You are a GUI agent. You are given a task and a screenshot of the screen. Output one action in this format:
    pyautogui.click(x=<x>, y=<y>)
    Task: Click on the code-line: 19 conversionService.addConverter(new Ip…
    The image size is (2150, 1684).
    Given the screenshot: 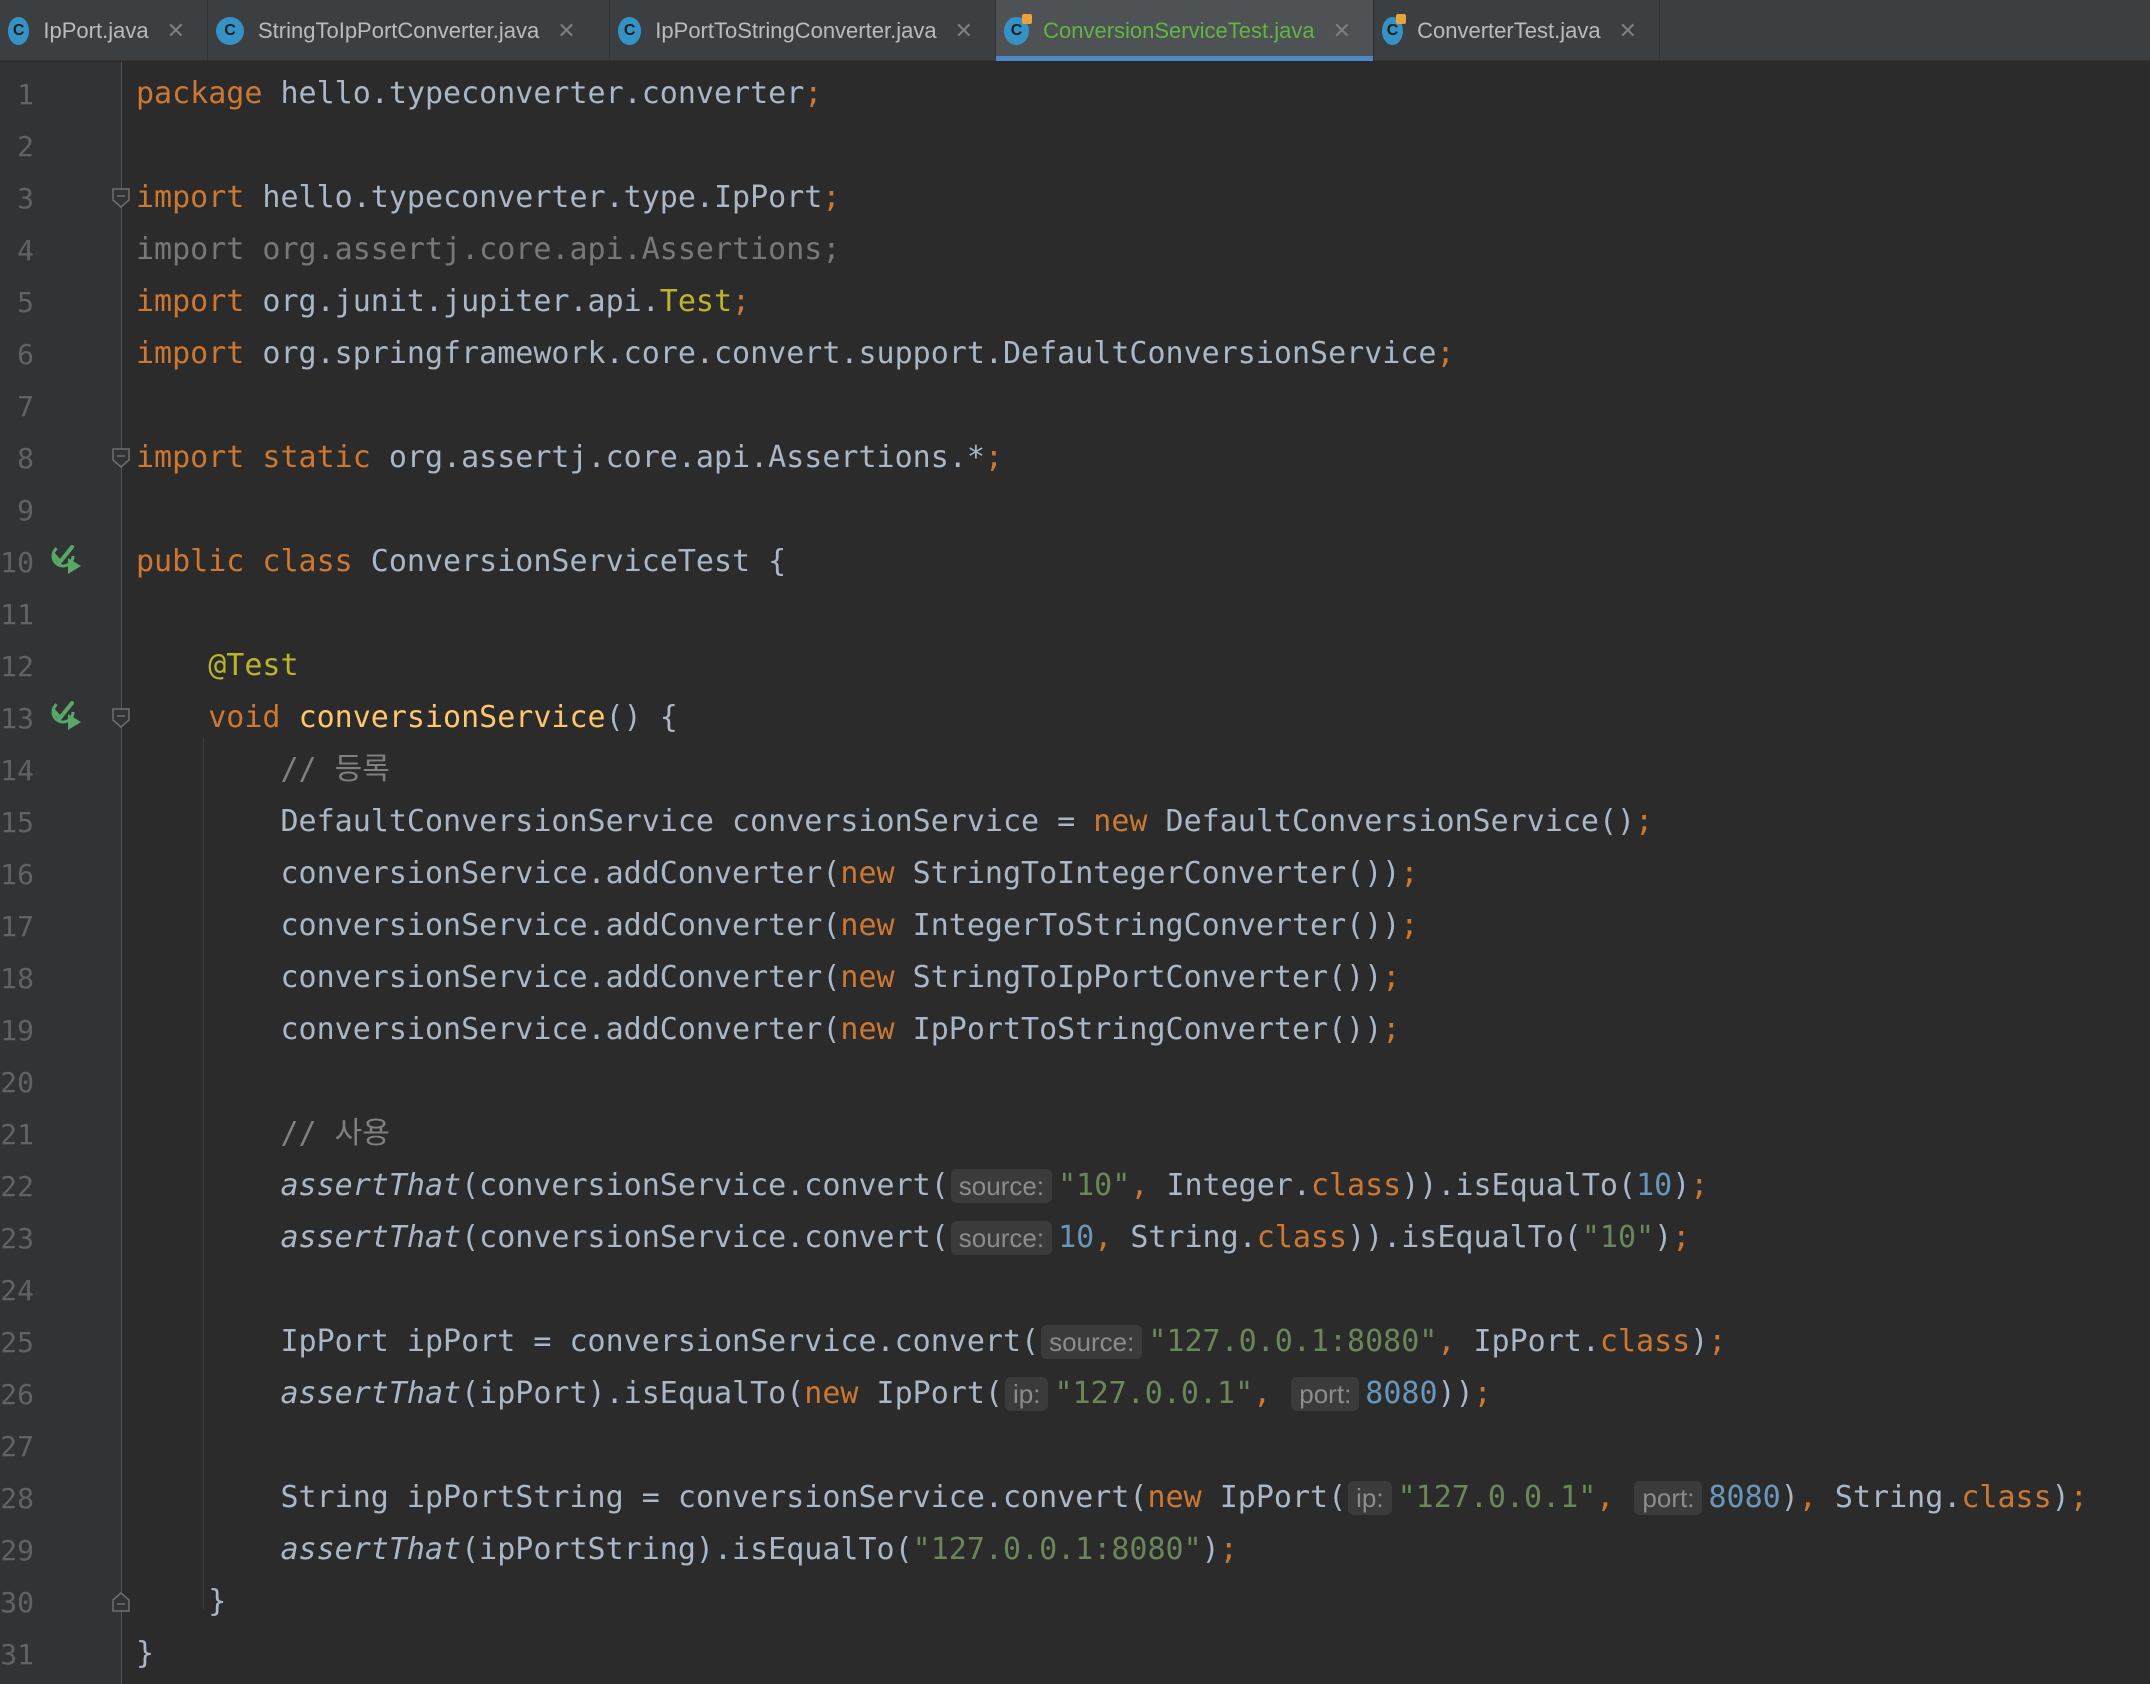 What is the action you would take?
    pyautogui.click(x=1075, y=1030)
    